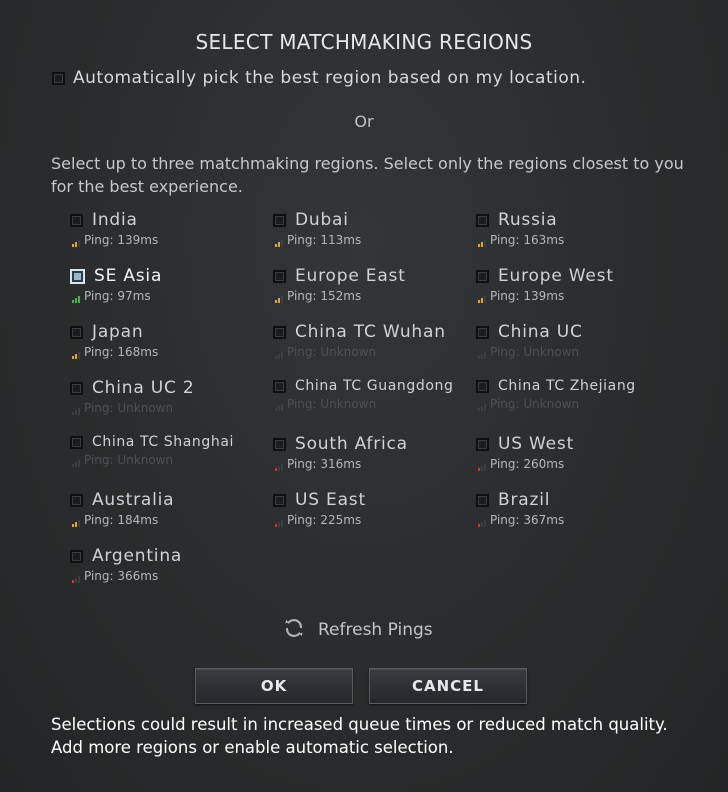  What do you see at coordinates (527, 464) in the screenshot?
I see `ping-value: Ping: 260ms` at bounding box center [527, 464].